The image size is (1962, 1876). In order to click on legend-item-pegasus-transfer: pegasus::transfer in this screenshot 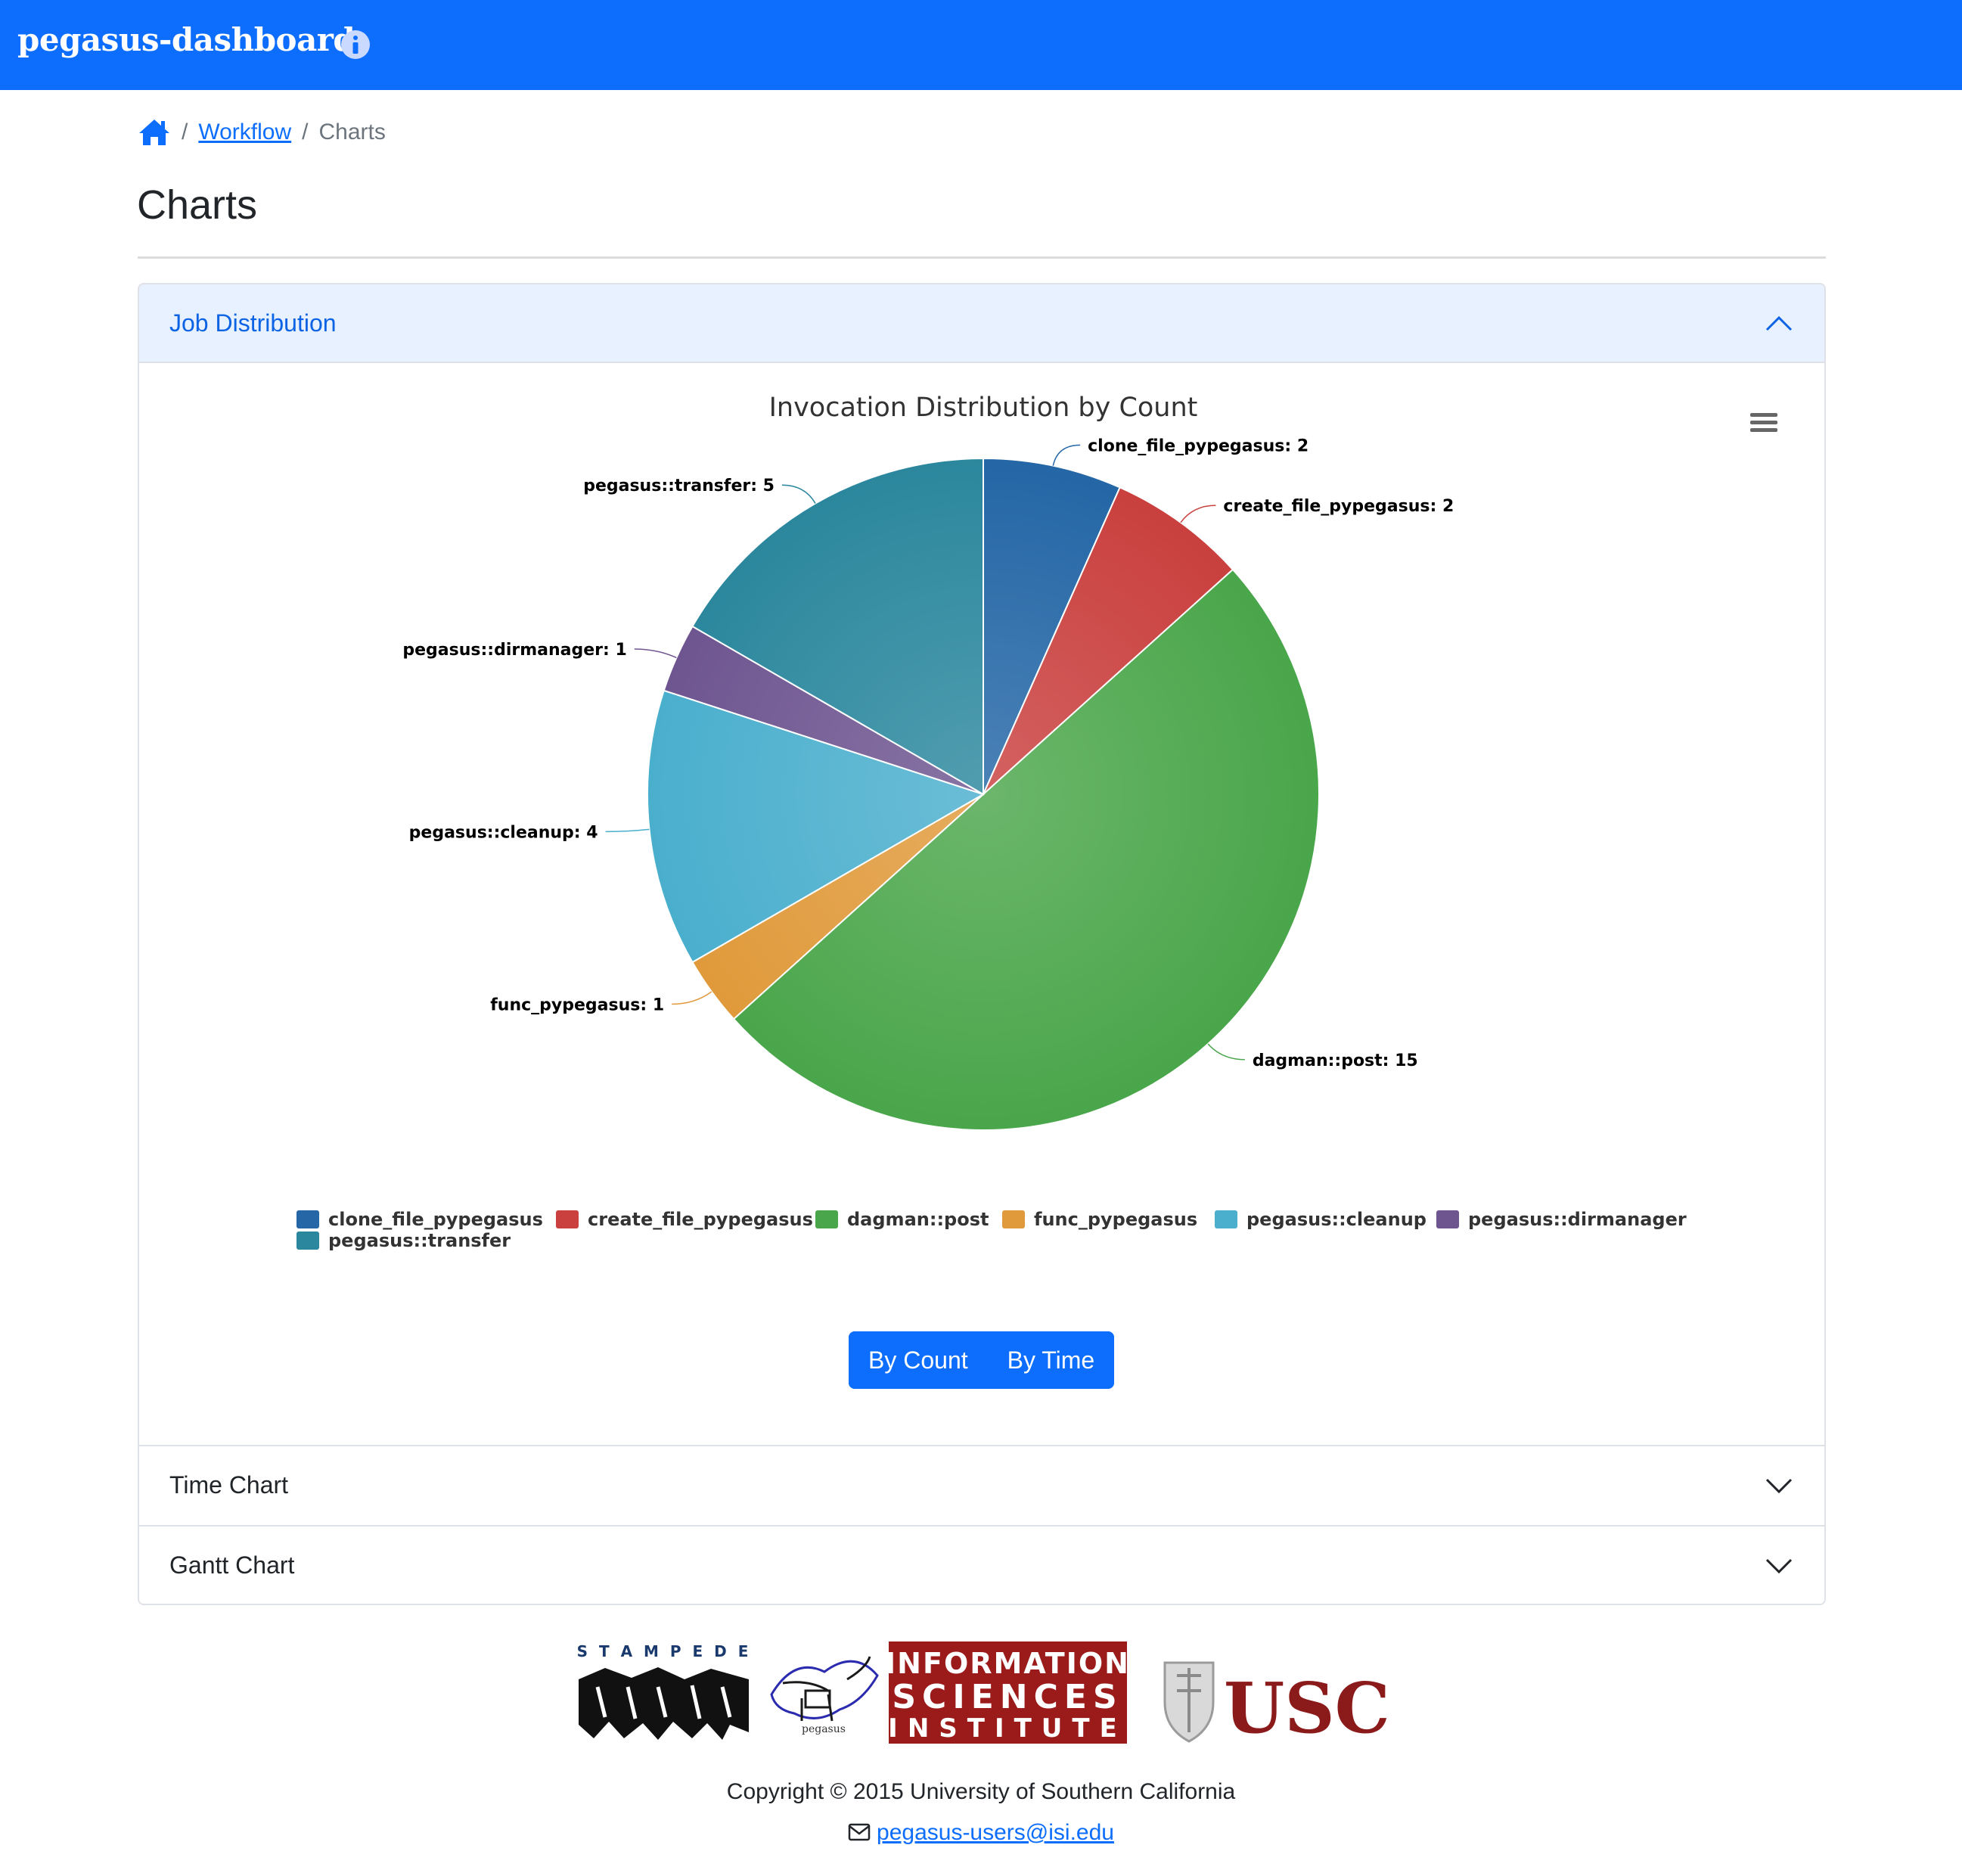, I will do `click(403, 1240)`.